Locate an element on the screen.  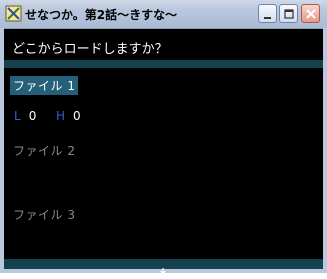
maximize-button is located at coordinates (288, 13).